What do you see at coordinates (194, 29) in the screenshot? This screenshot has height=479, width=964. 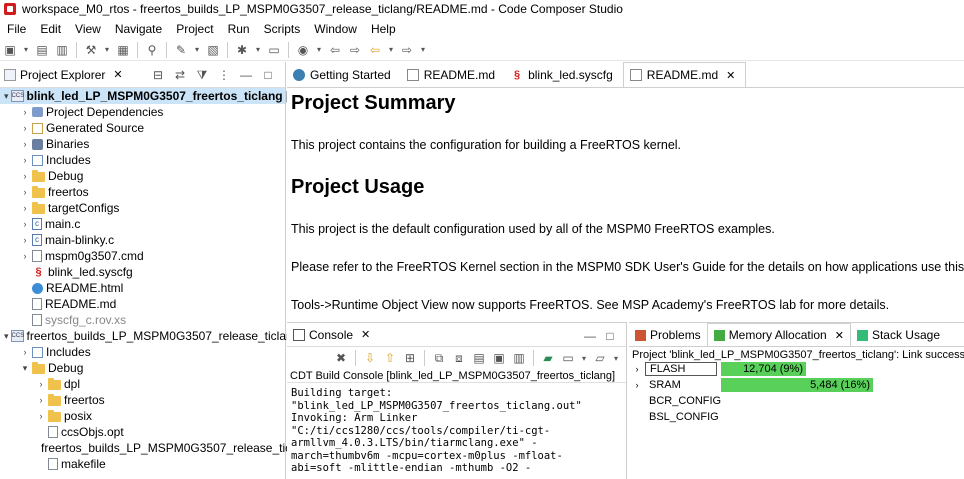 I see `menu-project: Project` at bounding box center [194, 29].